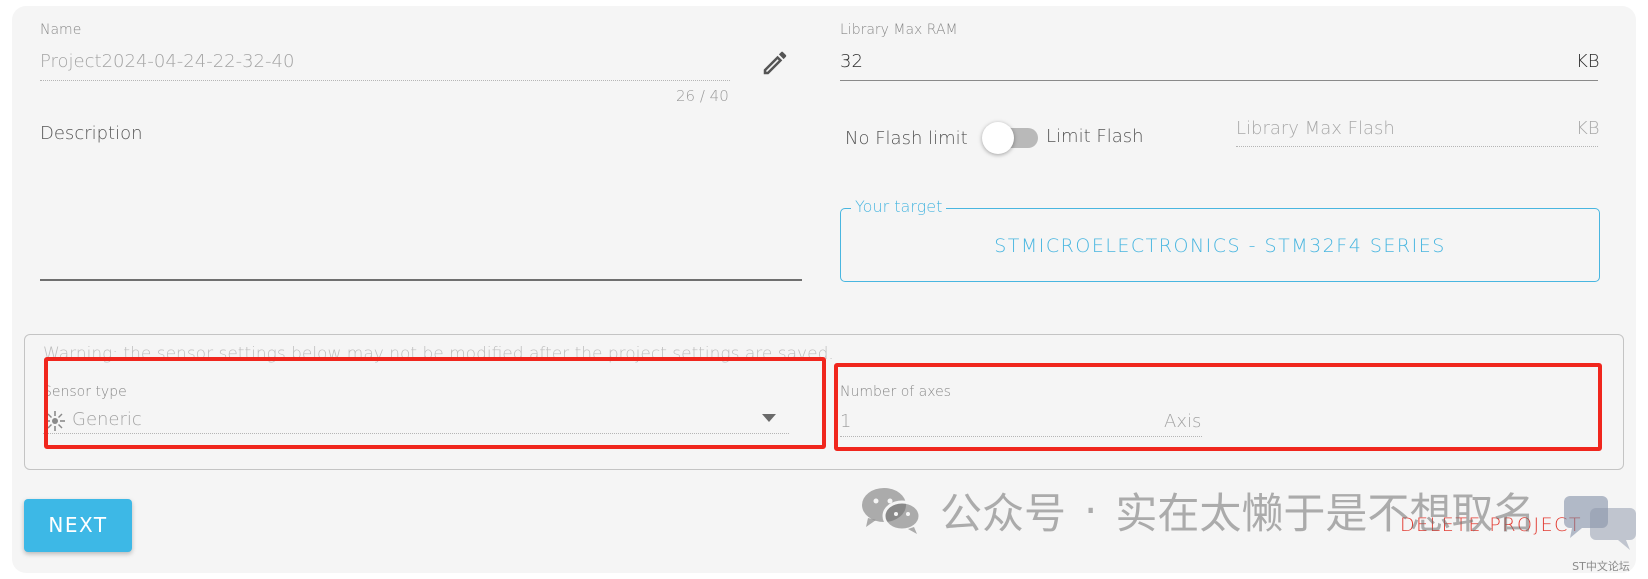 The width and height of the screenshot is (1648, 579). Describe the element at coordinates (1325, 513) in the screenshot. I see `watermark-name: 实在太懒于是不想取名` at that location.